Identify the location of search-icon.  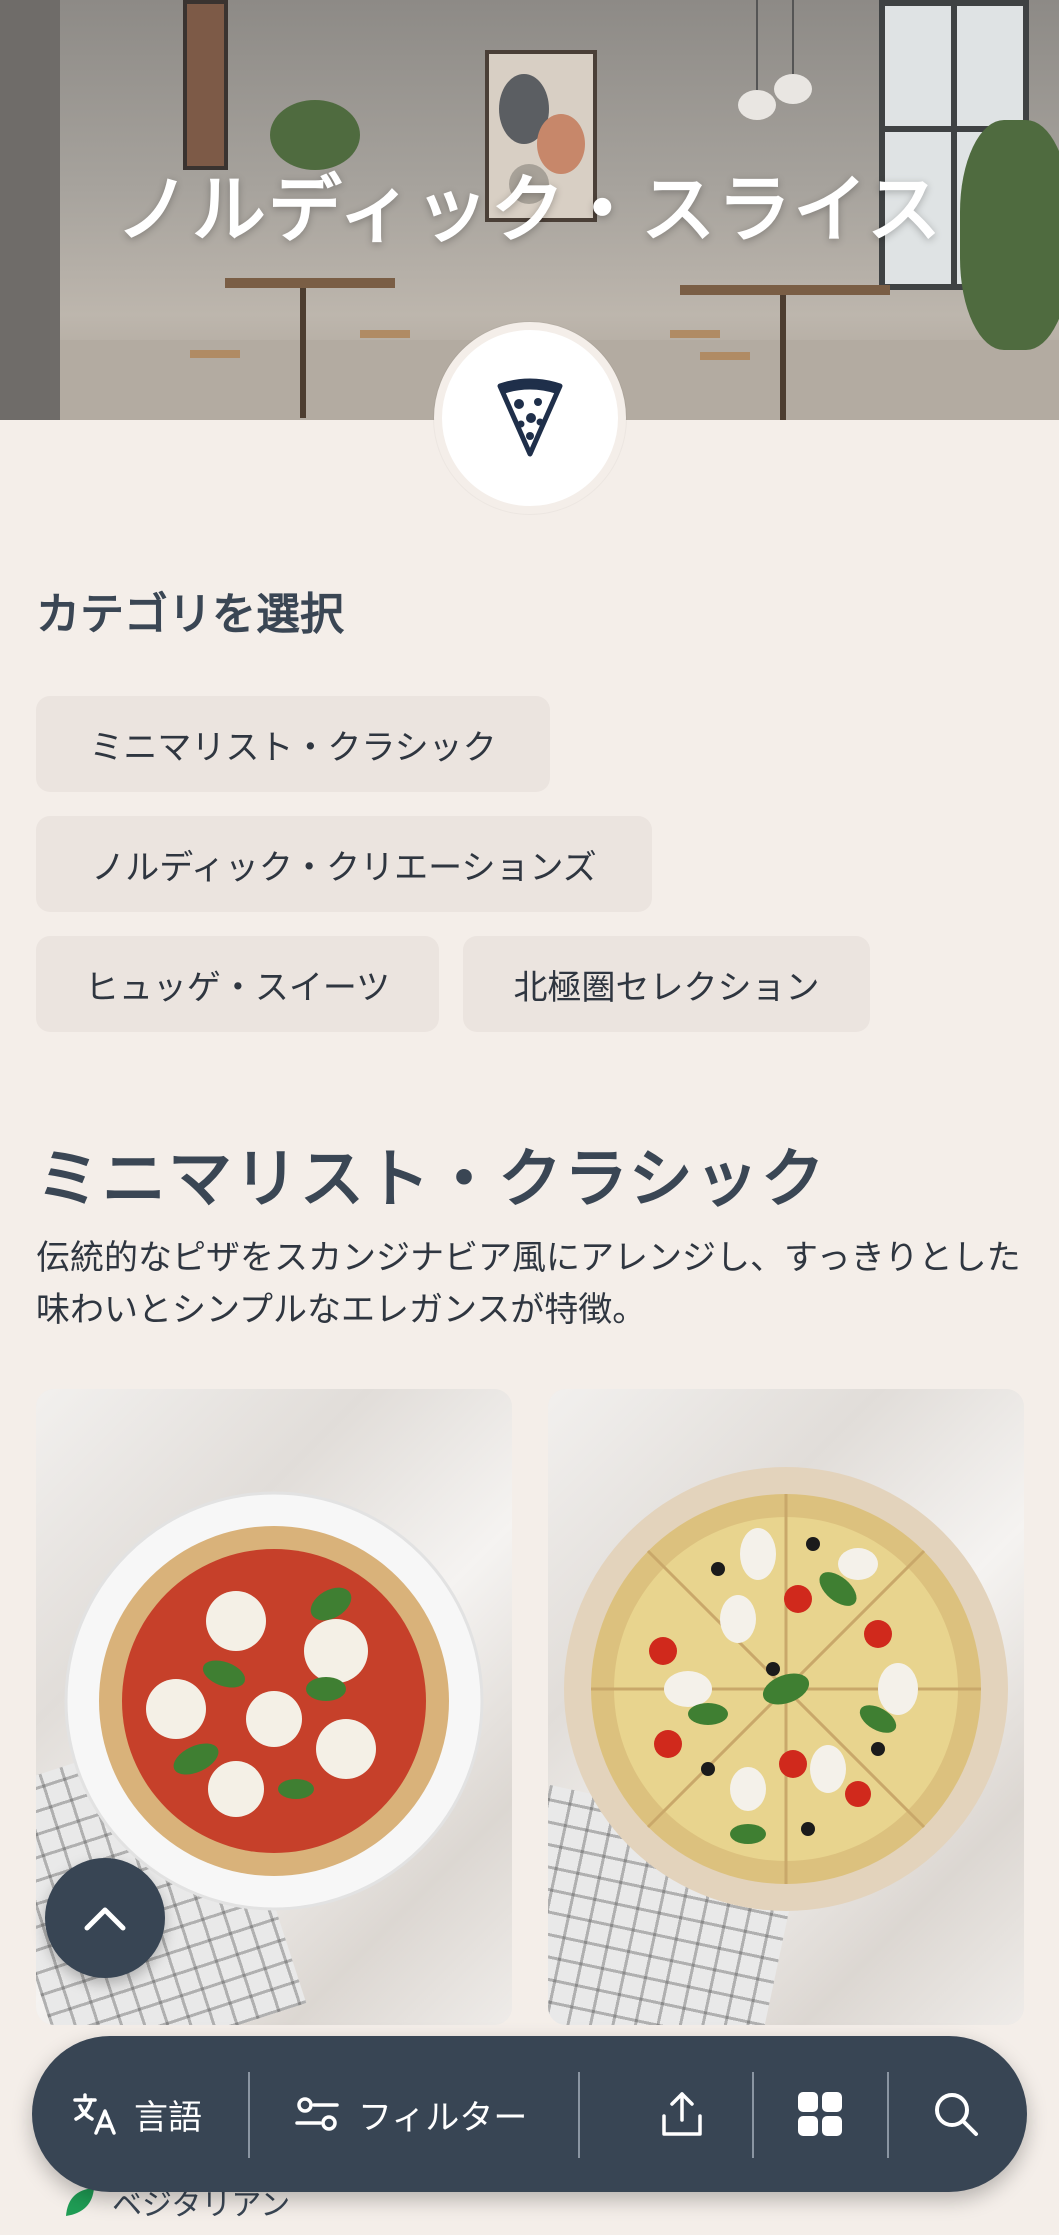
(956, 2114).